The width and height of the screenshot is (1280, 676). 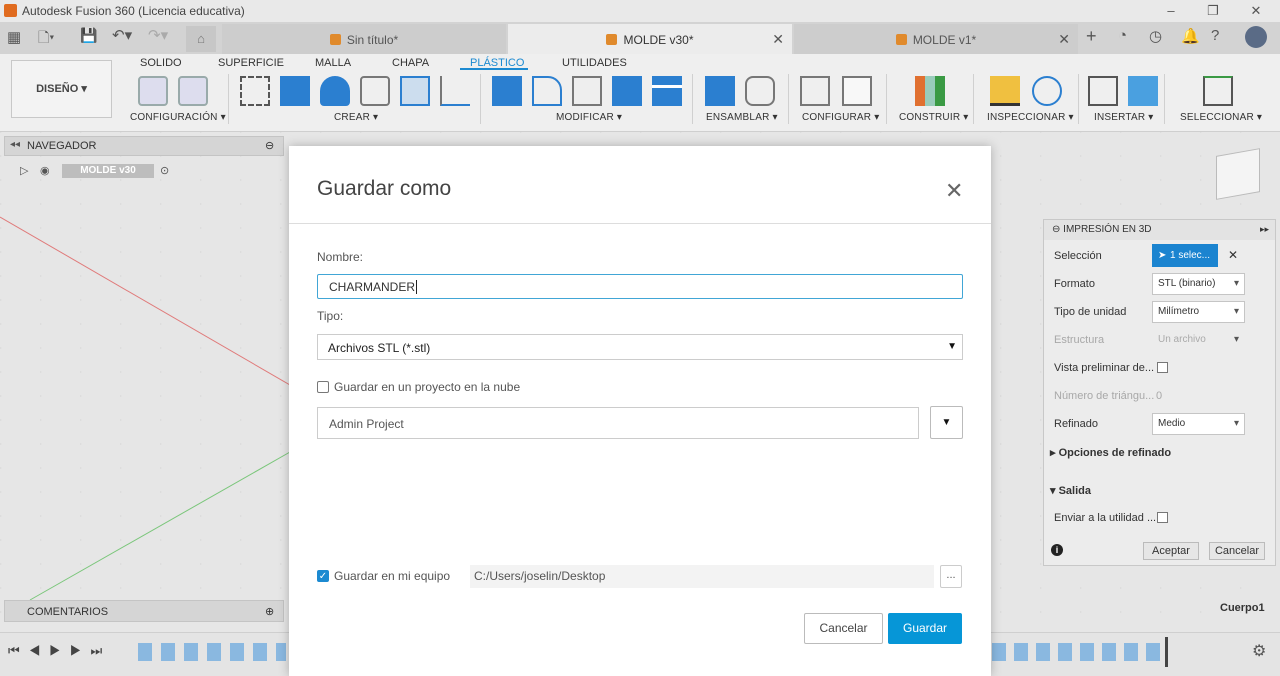 I want to click on accept-button: Aceptar, so click(x=1171, y=551).